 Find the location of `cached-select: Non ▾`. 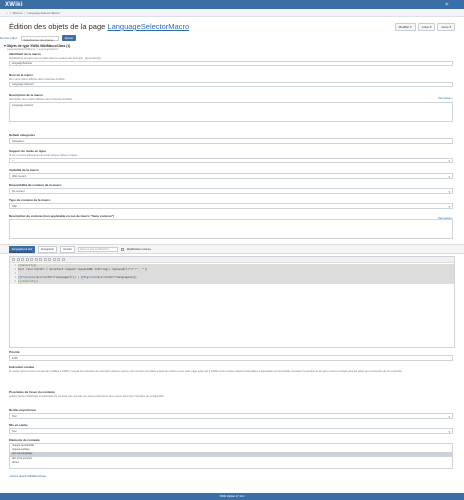

cached-select: Non ▾ is located at coordinates (231, 431).